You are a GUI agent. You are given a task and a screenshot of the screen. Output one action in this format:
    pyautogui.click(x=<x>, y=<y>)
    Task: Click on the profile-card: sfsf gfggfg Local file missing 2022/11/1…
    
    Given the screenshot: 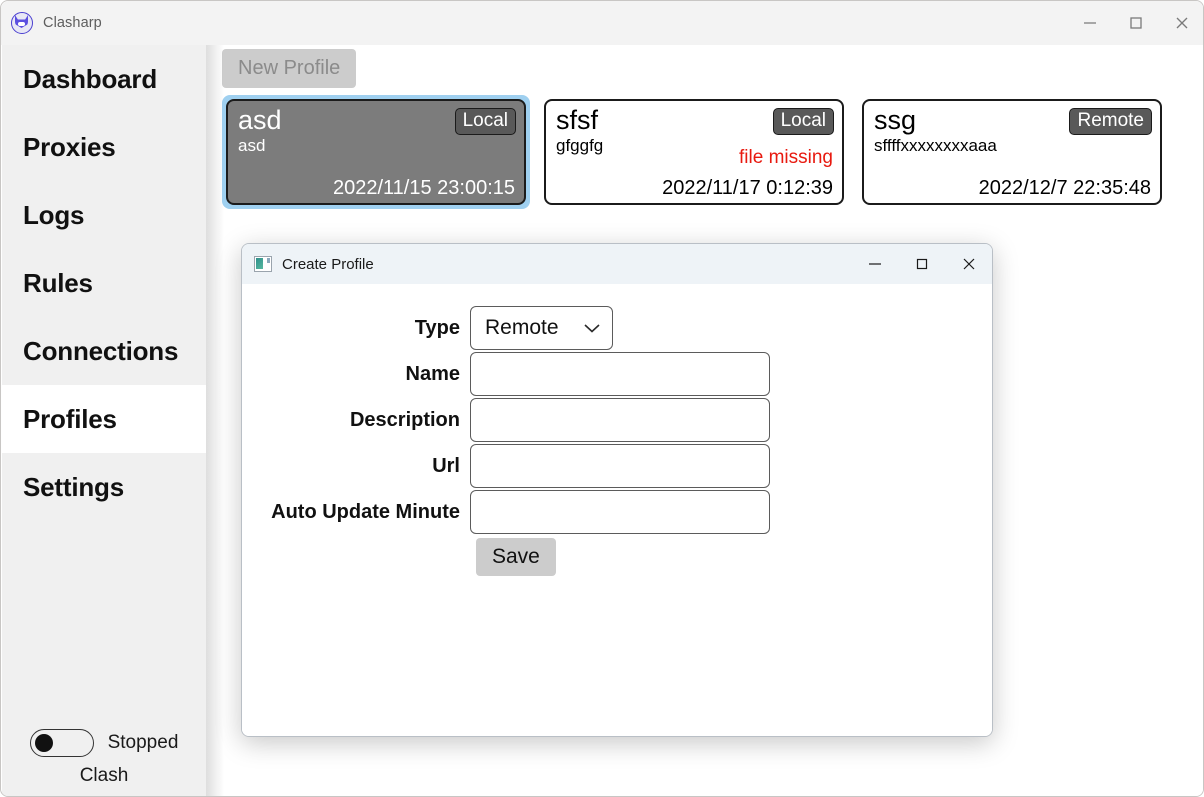 What is the action you would take?
    pyautogui.click(x=694, y=152)
    